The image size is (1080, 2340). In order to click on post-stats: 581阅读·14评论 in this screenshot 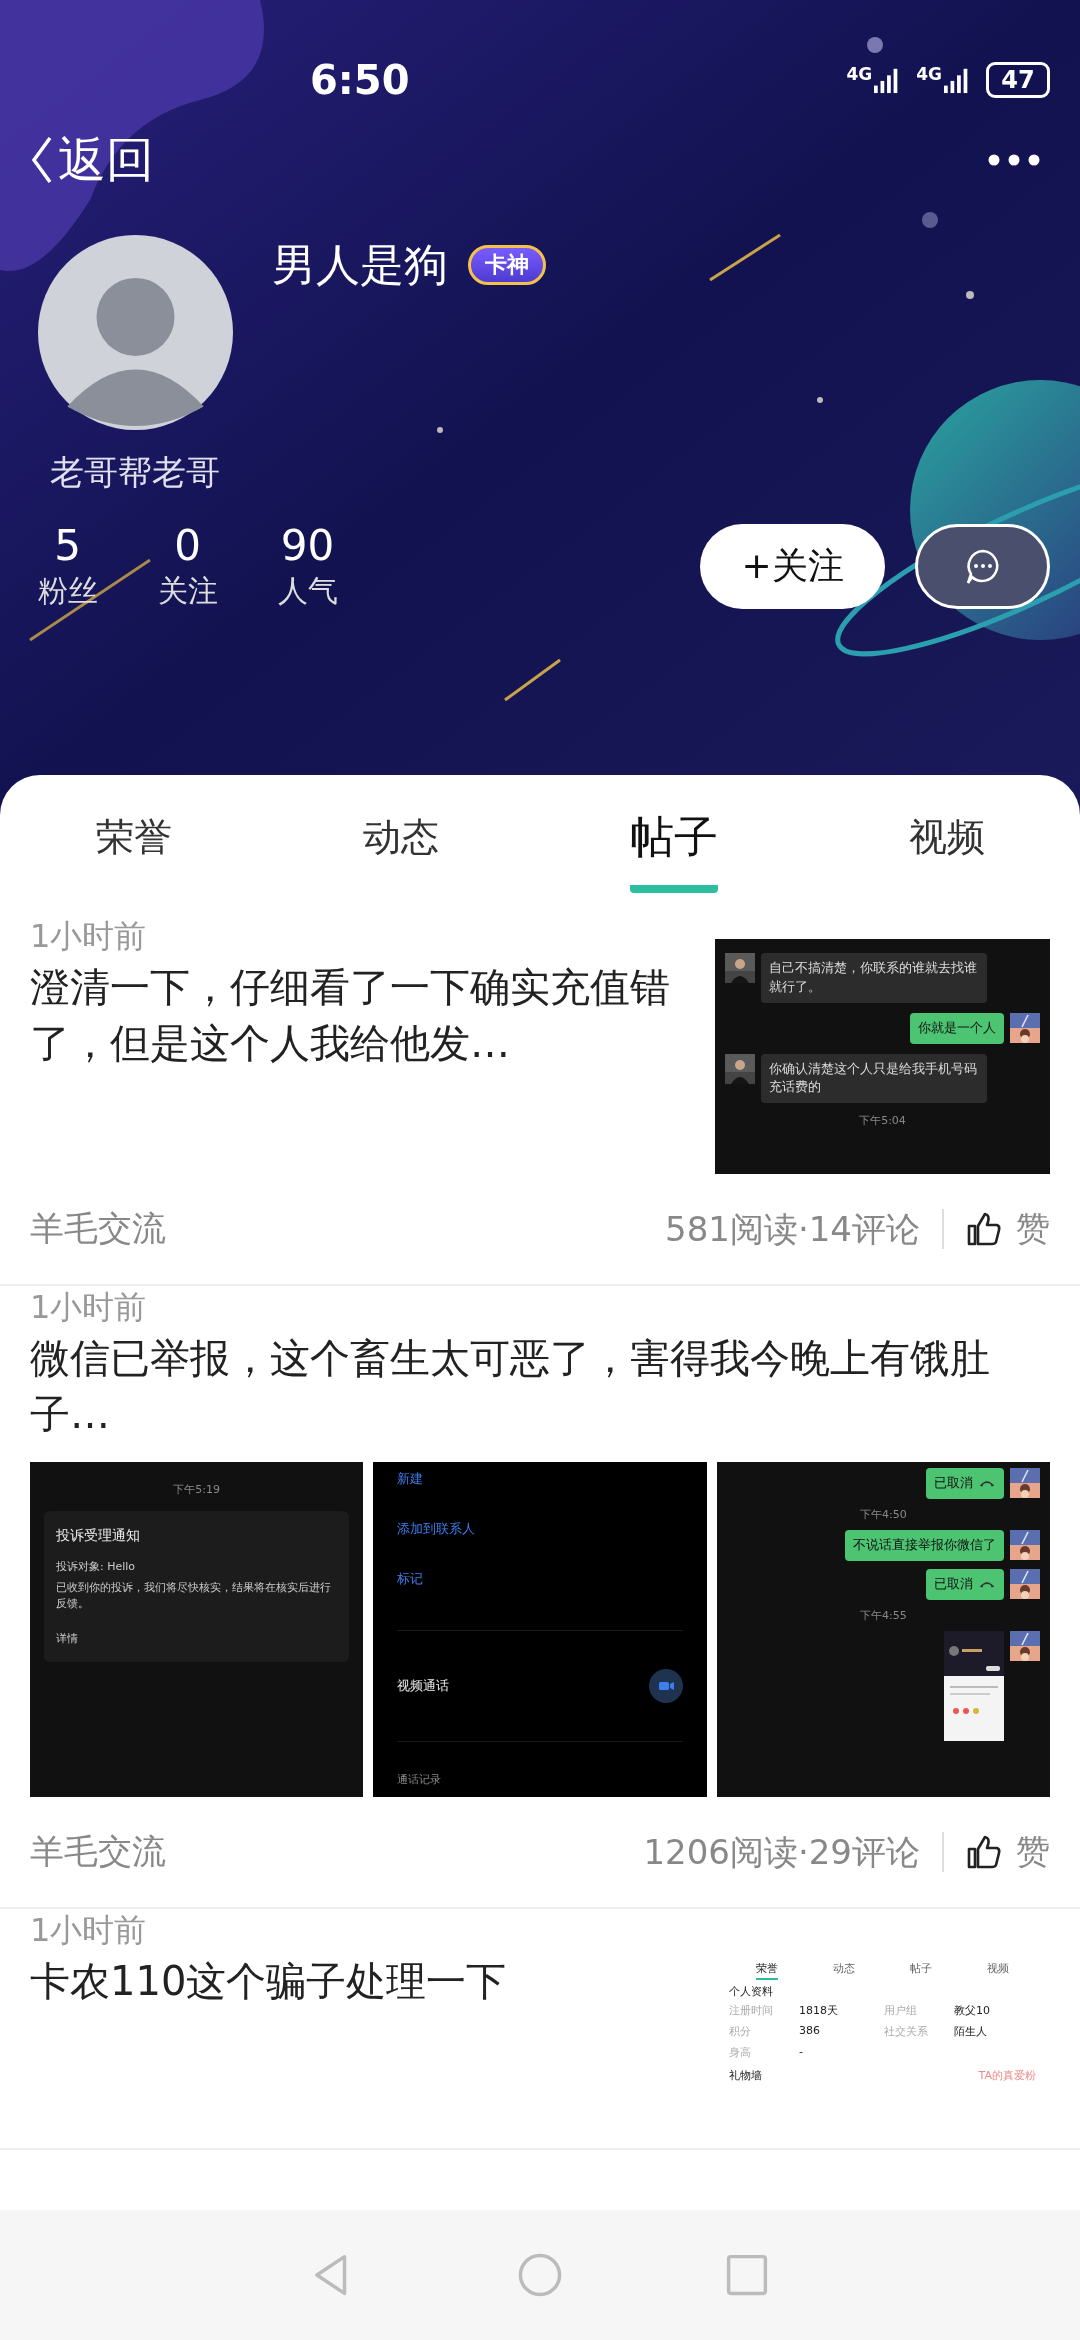, I will do `click(804, 1229)`.